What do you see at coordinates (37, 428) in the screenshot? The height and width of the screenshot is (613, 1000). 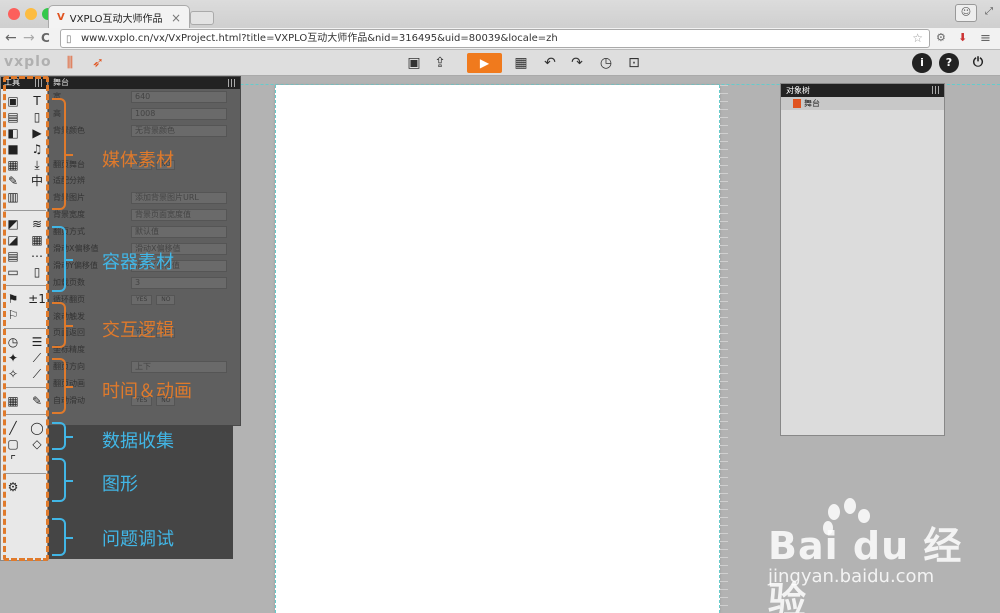 I see `ellipse-tool-icon: ◯` at bounding box center [37, 428].